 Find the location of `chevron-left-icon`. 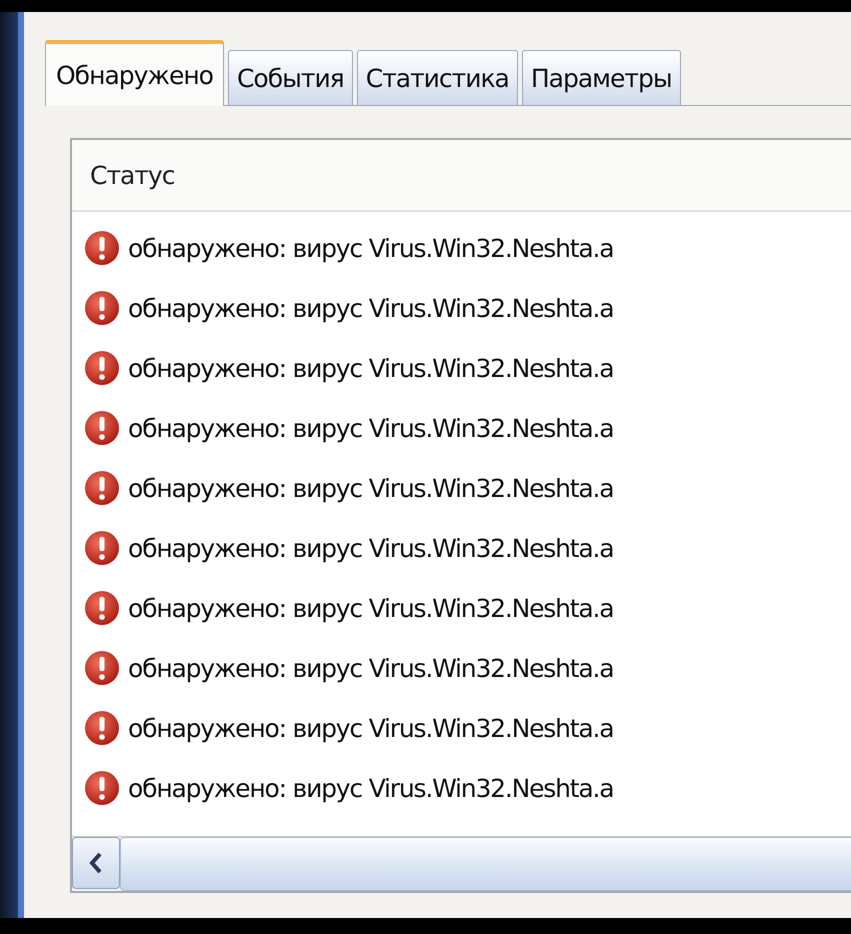

chevron-left-icon is located at coordinates (96, 863).